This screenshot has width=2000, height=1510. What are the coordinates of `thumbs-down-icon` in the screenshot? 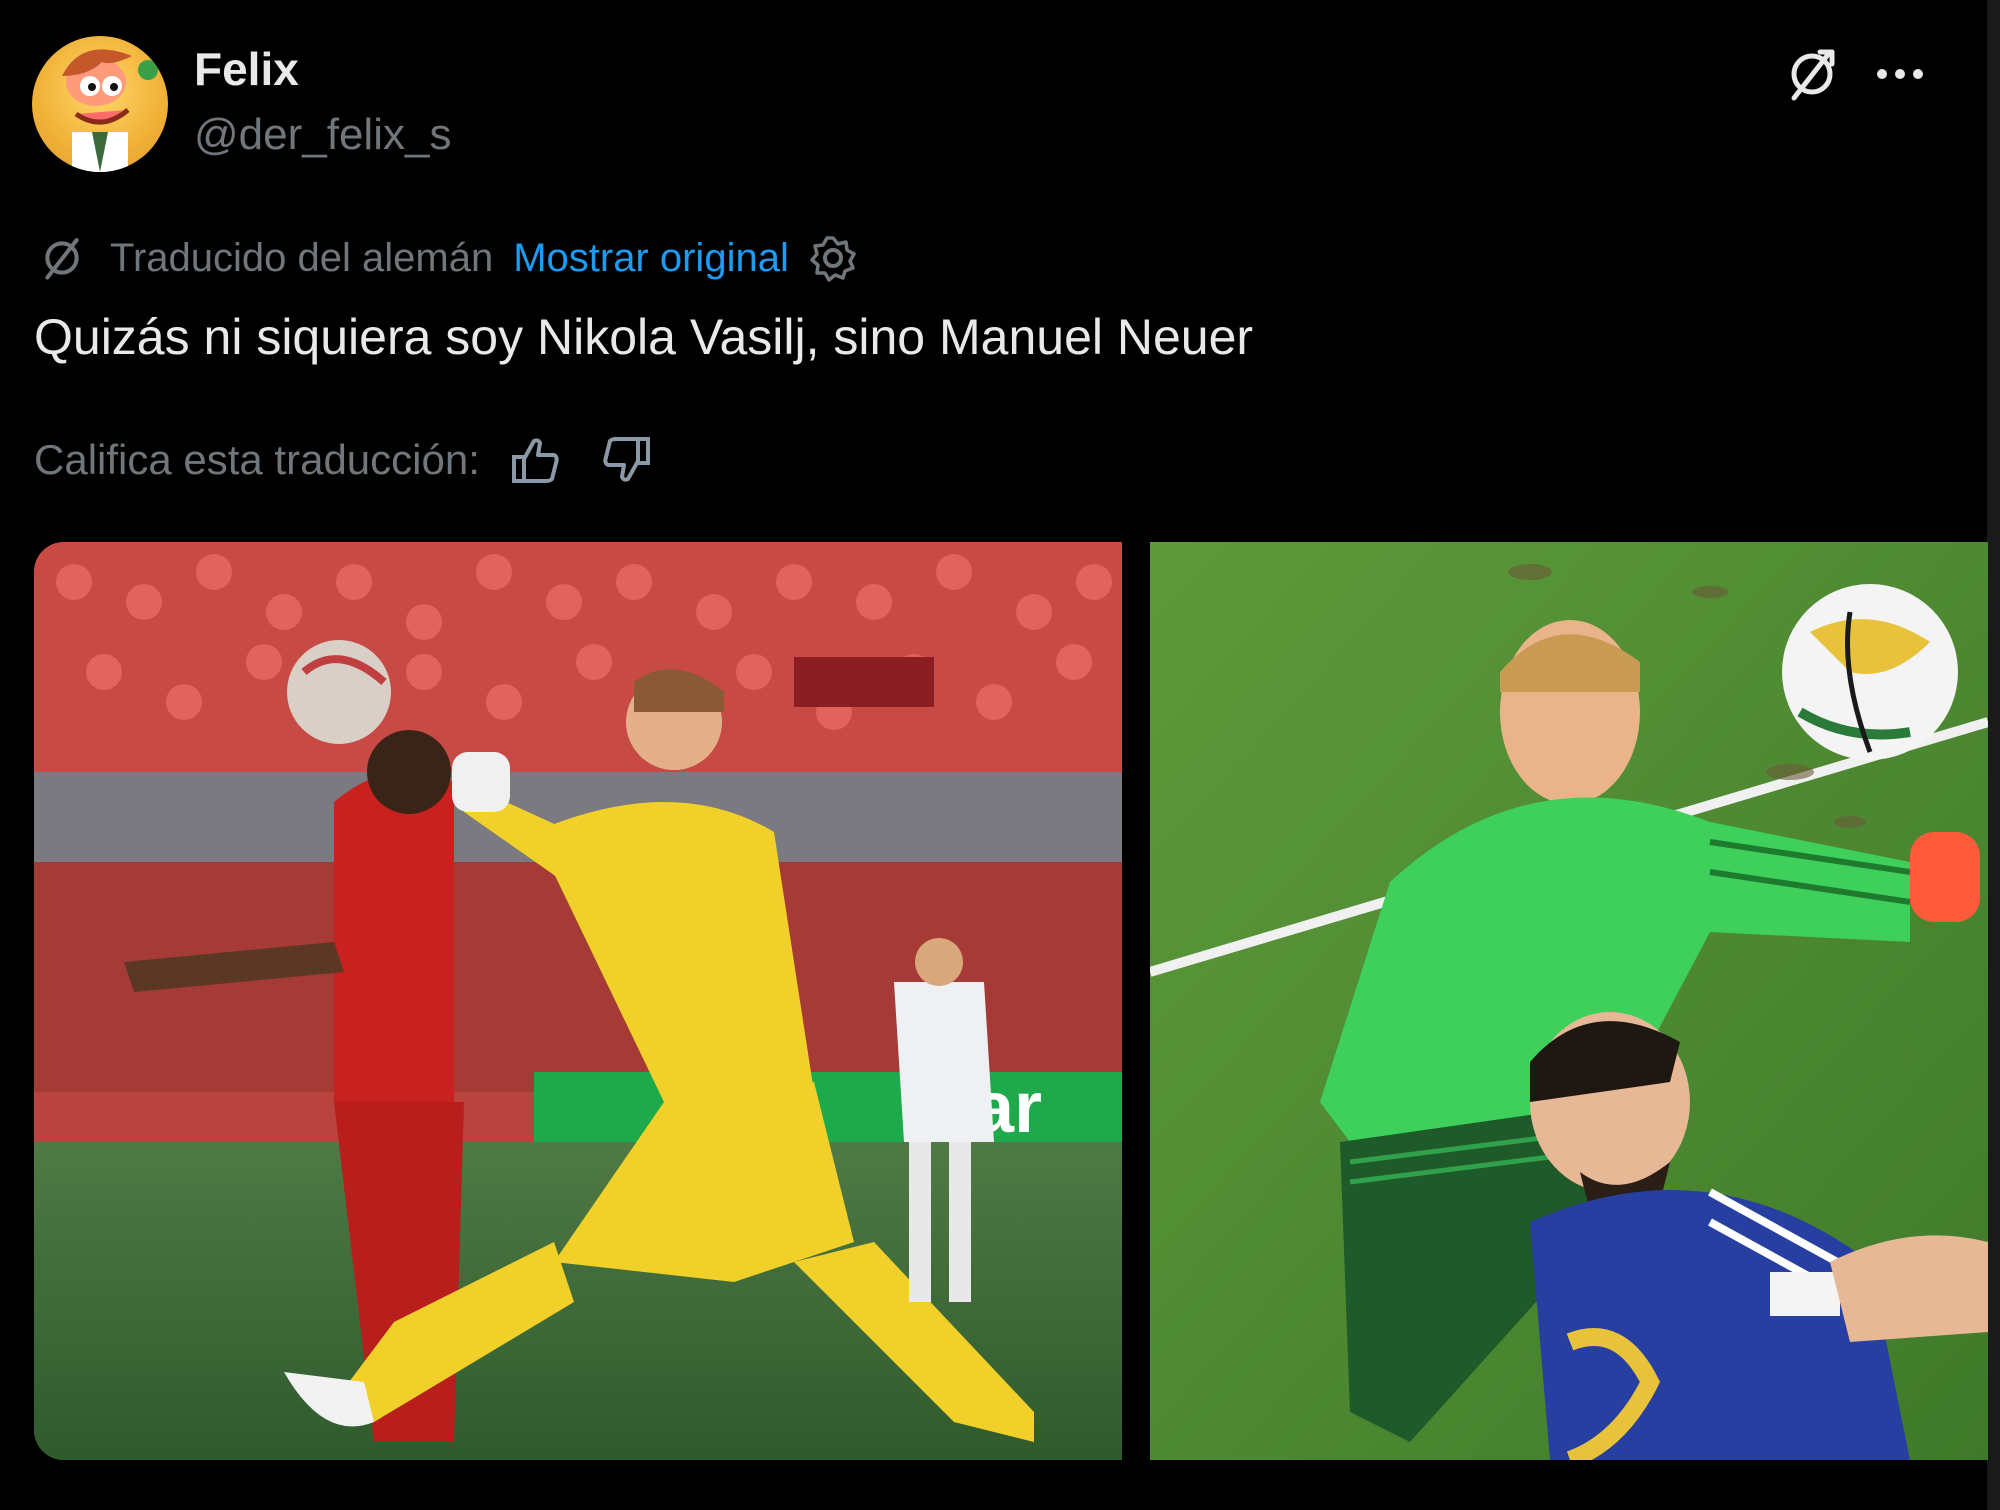 It's located at (627, 460).